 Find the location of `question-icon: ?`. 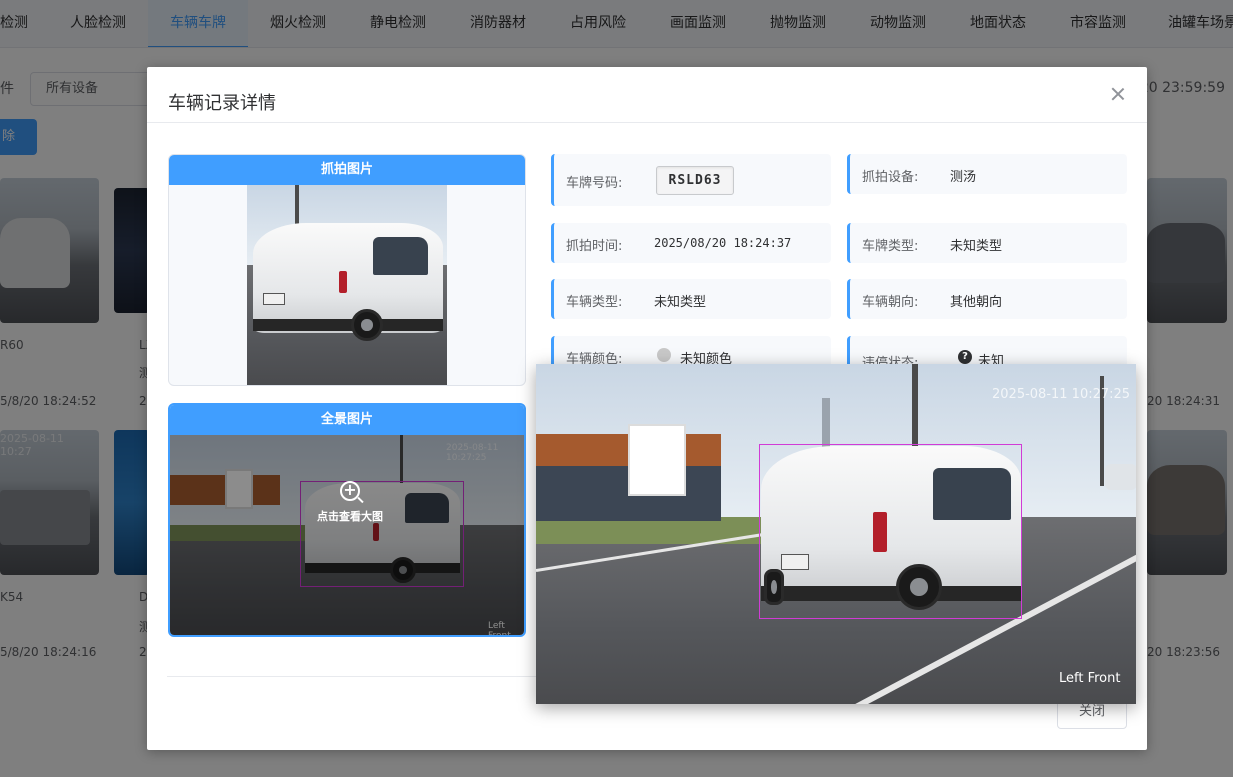

question-icon: ? is located at coordinates (965, 357).